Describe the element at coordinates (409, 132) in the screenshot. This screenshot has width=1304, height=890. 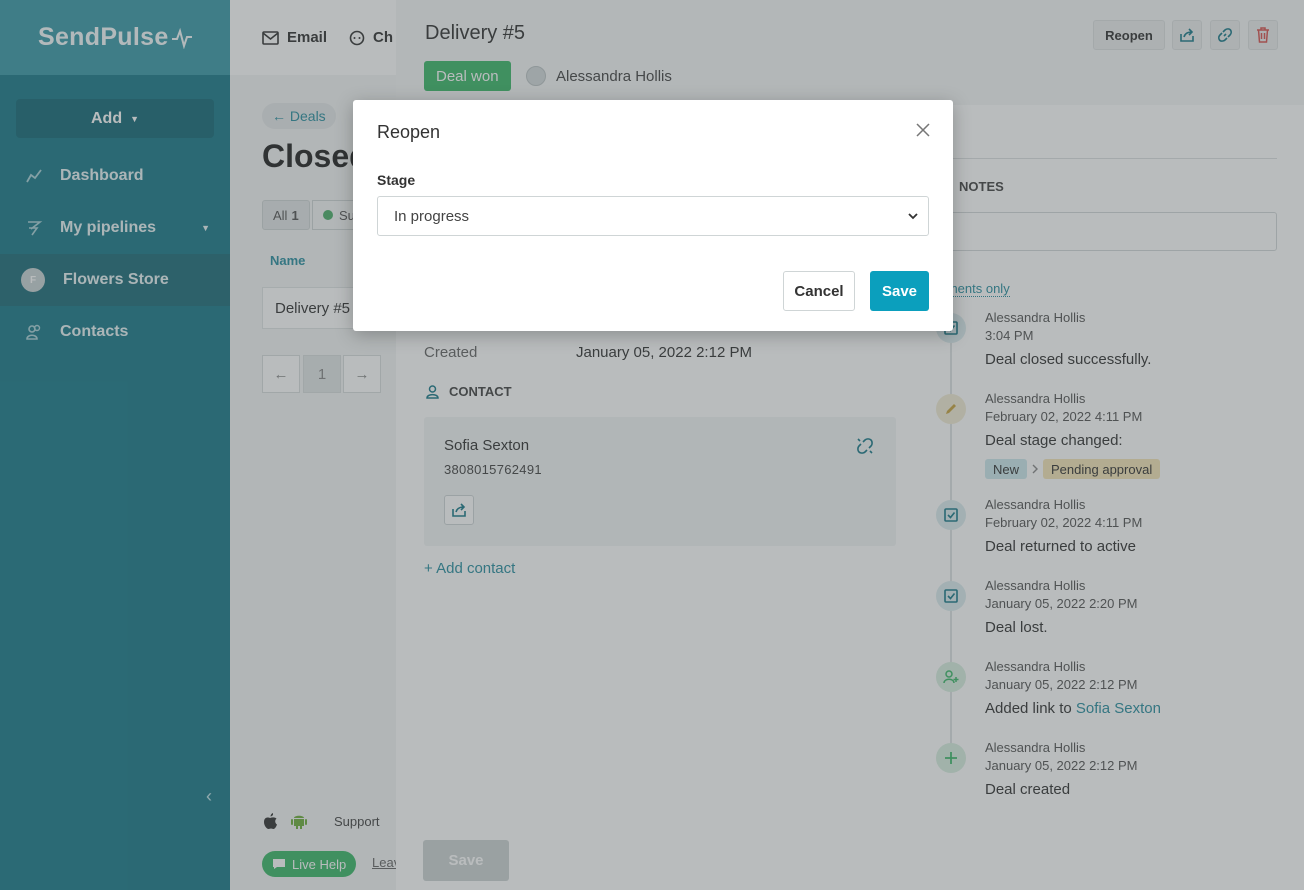
I see `dialog-title: Reopen` at that location.